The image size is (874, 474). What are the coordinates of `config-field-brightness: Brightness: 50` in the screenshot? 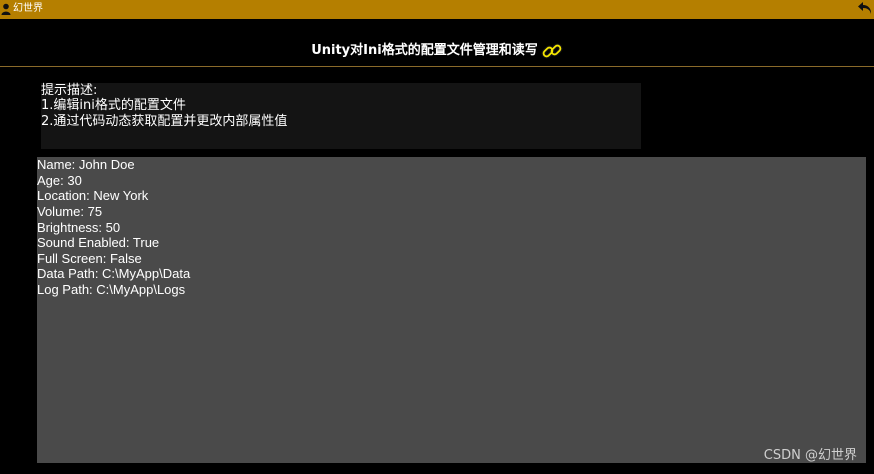 It's located at (79, 227).